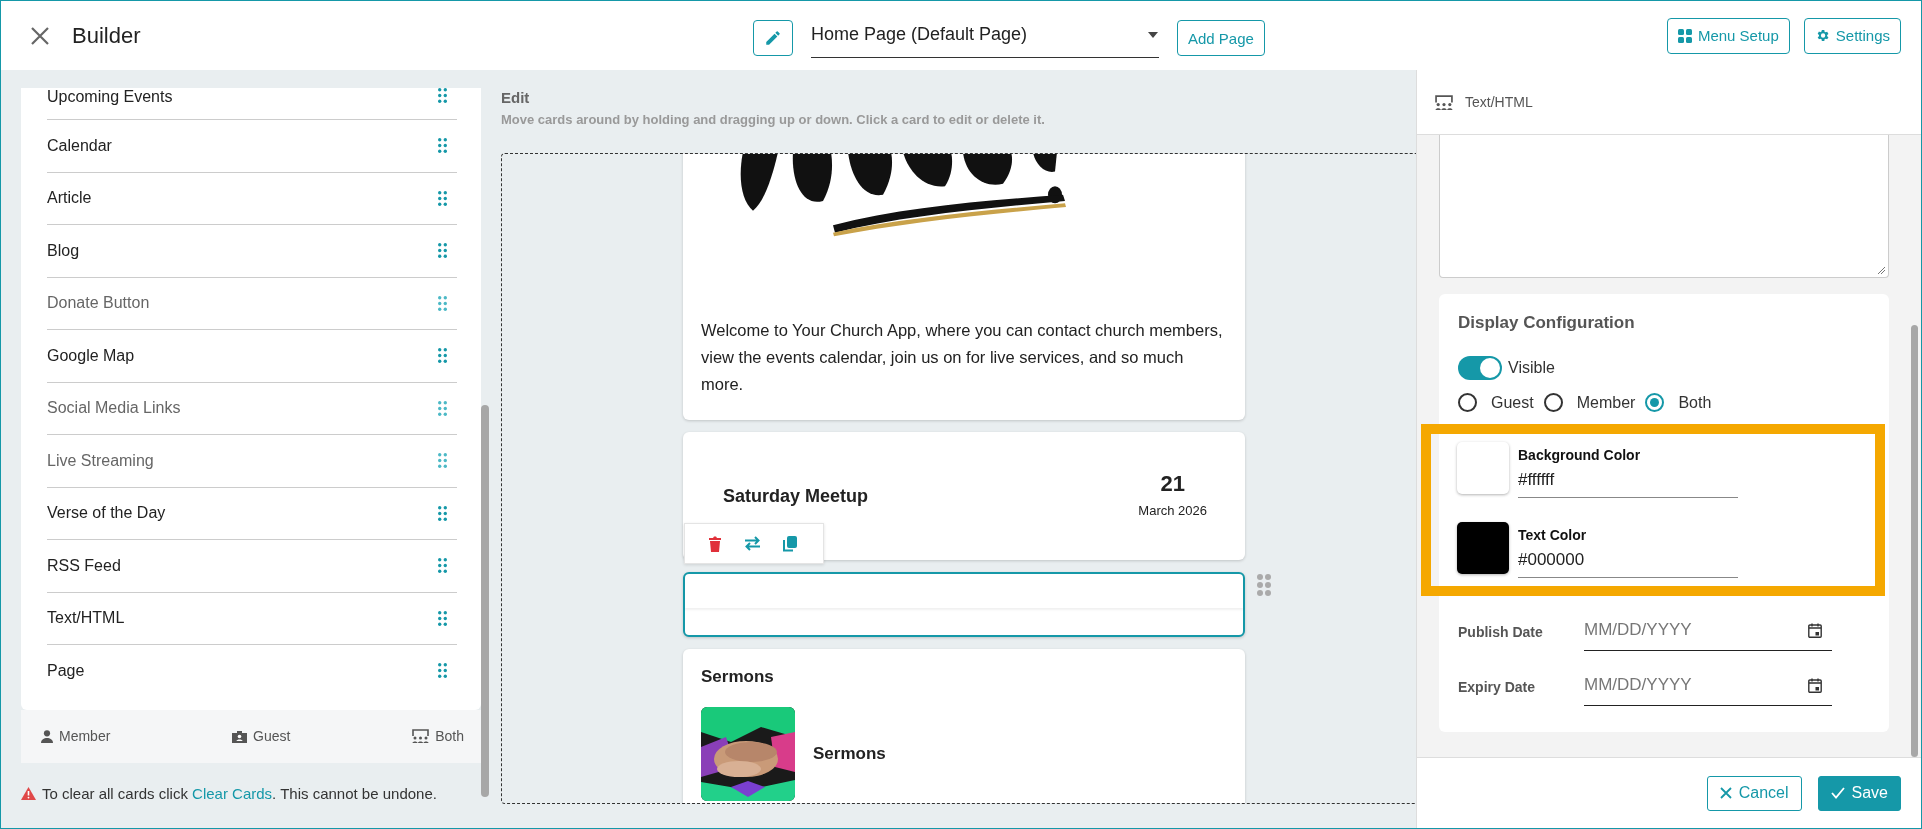 The width and height of the screenshot is (1922, 829). What do you see at coordinates (1546, 323) in the screenshot?
I see `section-title: Display Configuration` at bounding box center [1546, 323].